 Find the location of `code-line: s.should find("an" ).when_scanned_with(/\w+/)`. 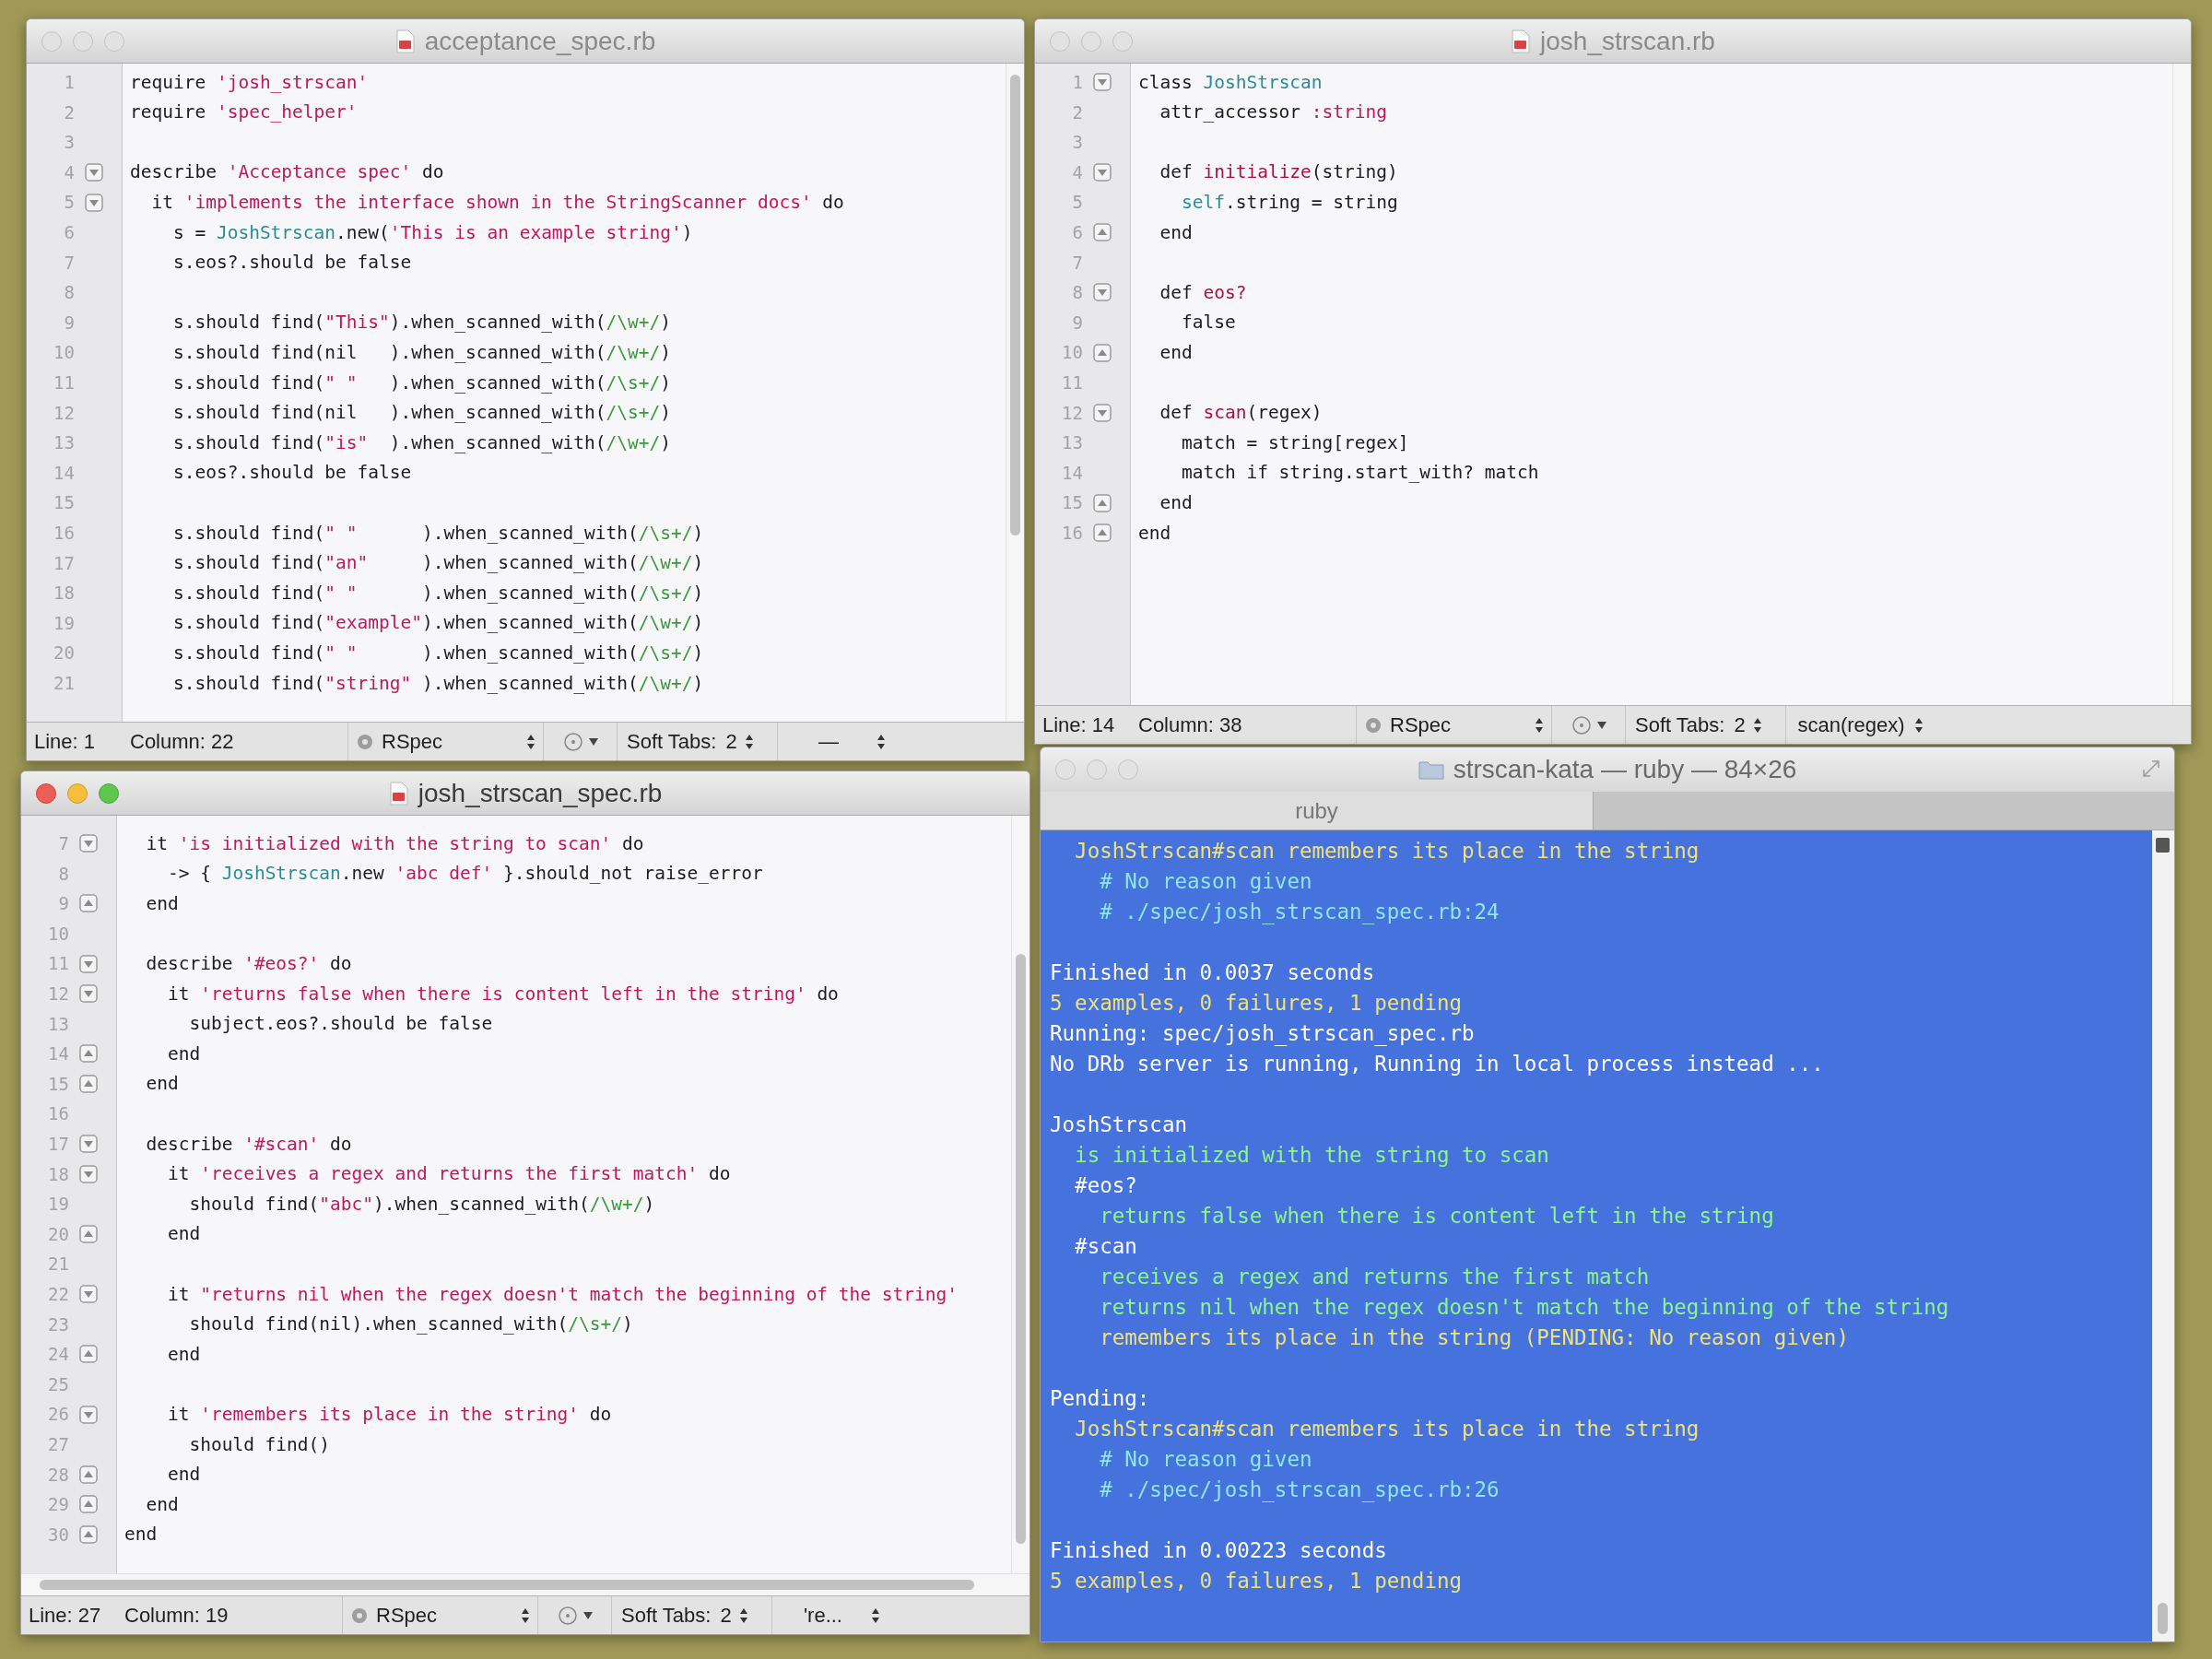

code-line: s.should find("an" ).when_scanned_with(/\w+/) is located at coordinates (437, 563).